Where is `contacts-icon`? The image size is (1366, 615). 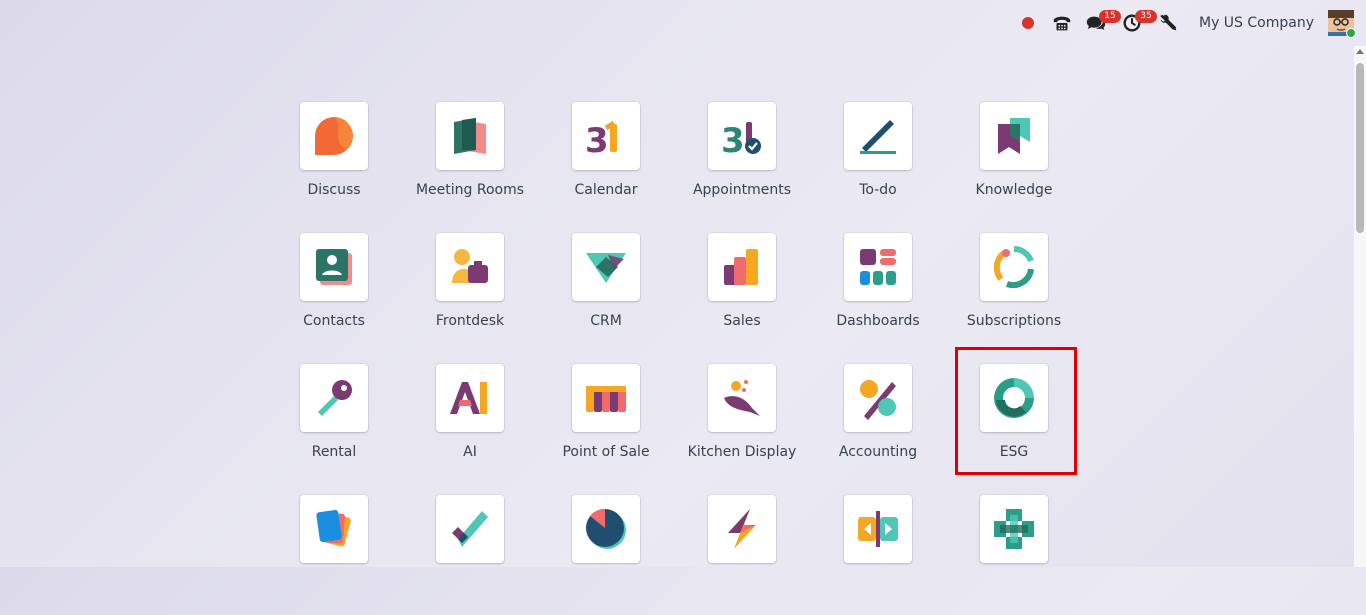 contacts-icon is located at coordinates (334, 267).